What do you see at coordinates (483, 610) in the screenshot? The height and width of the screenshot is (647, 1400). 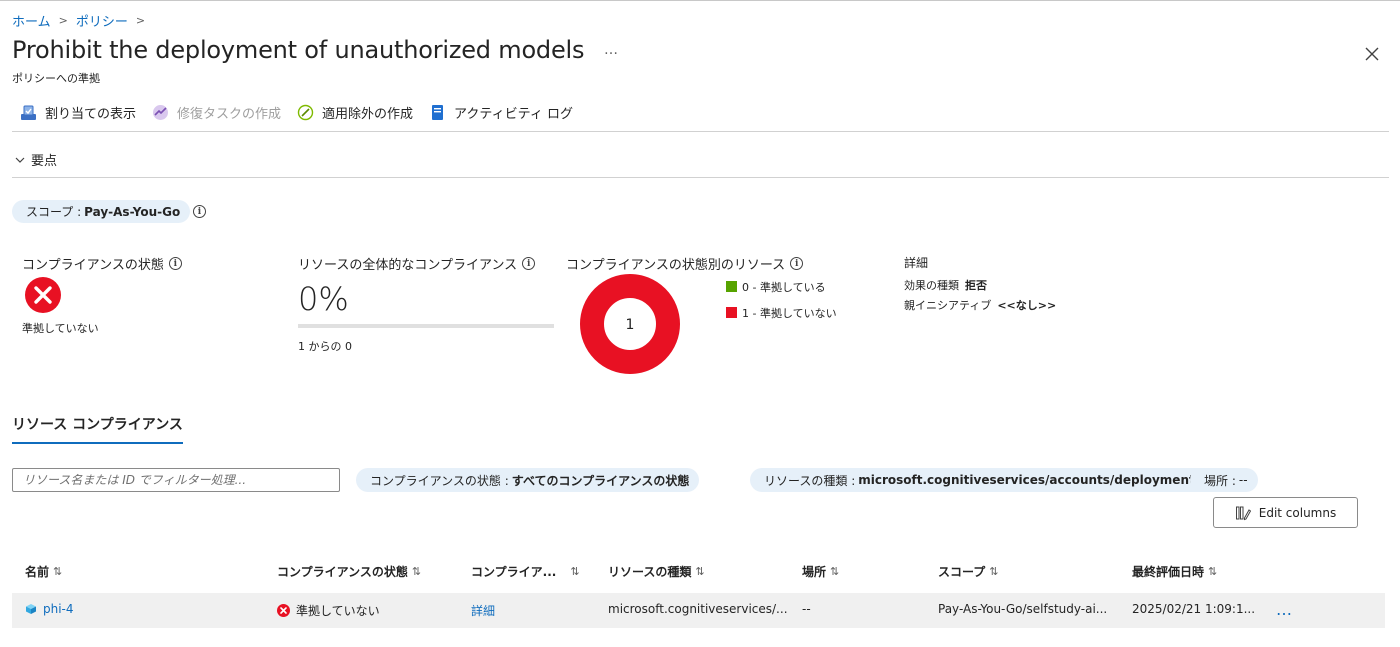 I see `row-details-link: 詳細` at bounding box center [483, 610].